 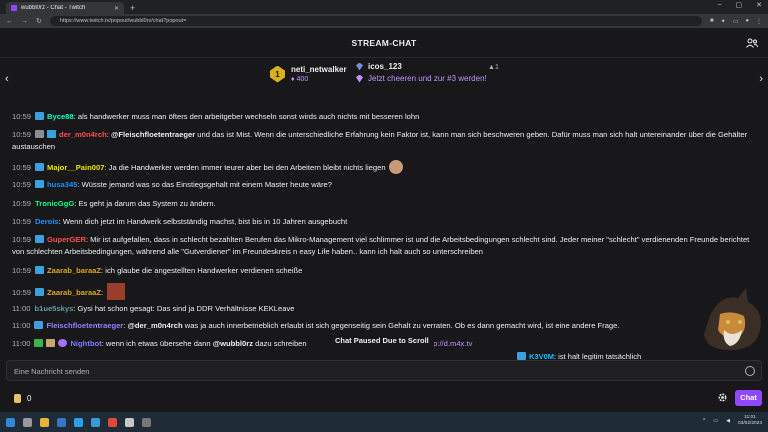 What do you see at coordinates (359, 78) in the screenshot?
I see `cheer-gem-icon` at bounding box center [359, 78].